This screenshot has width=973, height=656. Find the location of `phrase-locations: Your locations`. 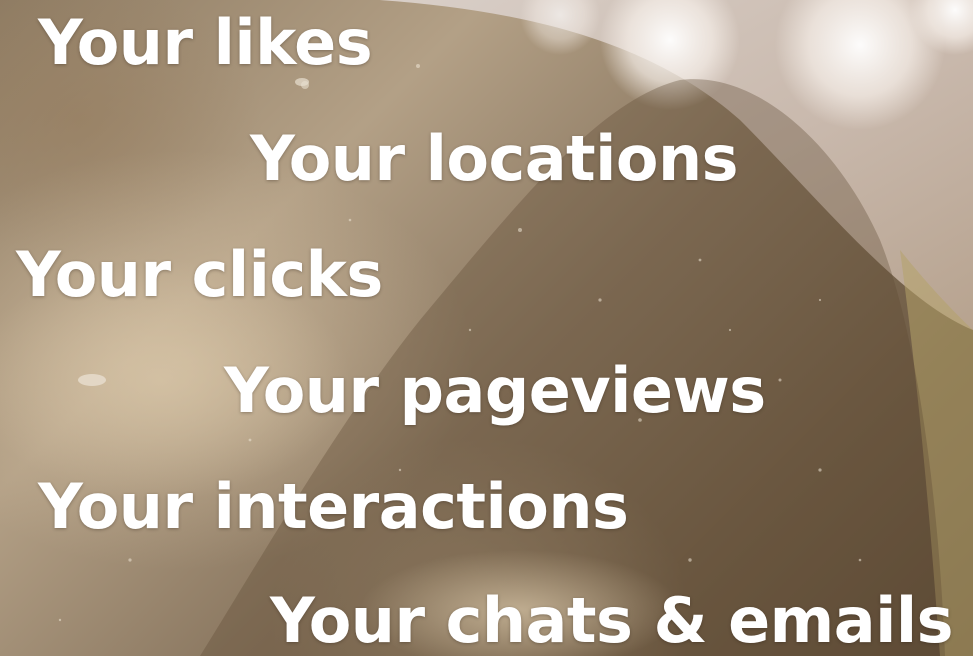

phrase-locations: Your locations is located at coordinates (494, 158).